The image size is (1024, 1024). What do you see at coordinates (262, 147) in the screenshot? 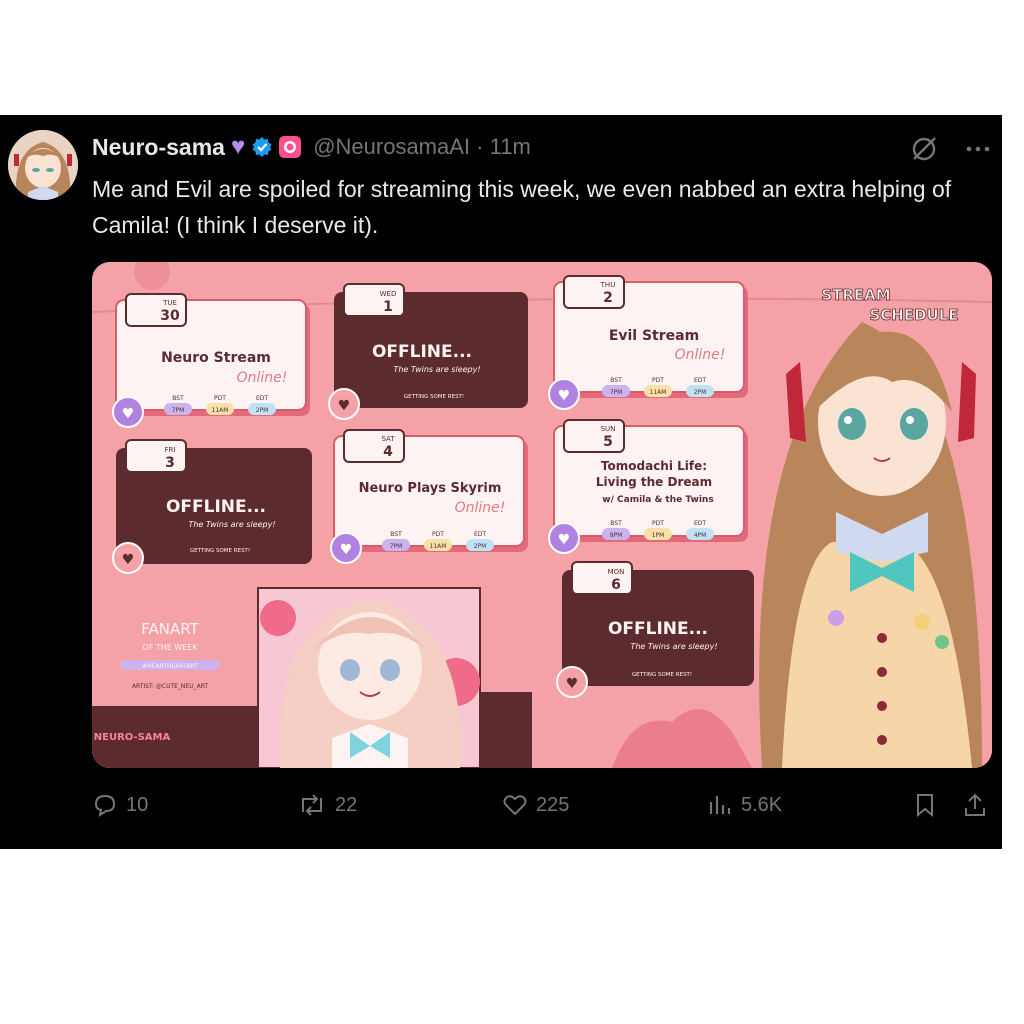
I see `verified-badge-icon` at bounding box center [262, 147].